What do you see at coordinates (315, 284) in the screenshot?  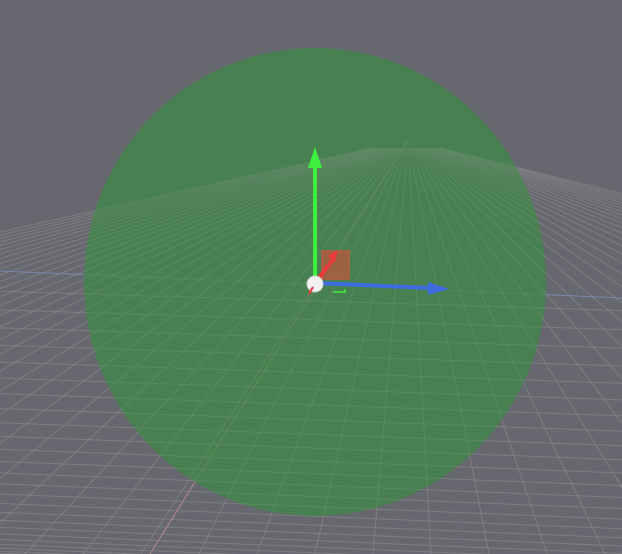 I see `pivot-point-icon` at bounding box center [315, 284].